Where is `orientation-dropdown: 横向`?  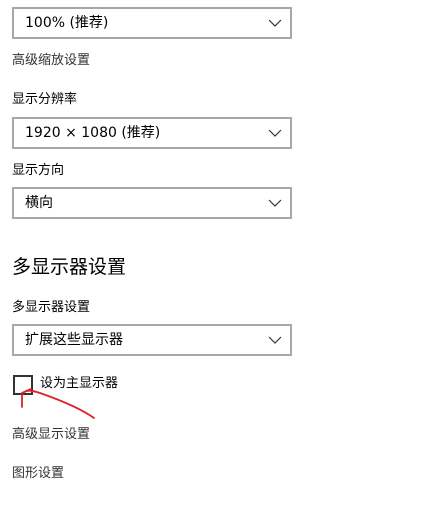 orientation-dropdown: 横向 is located at coordinates (152, 203).